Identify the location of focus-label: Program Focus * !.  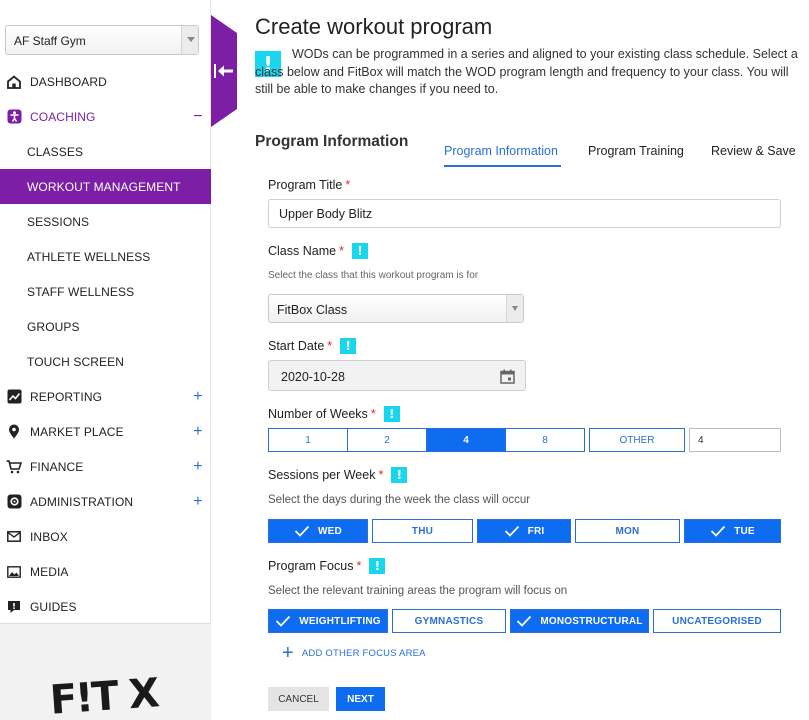
(327, 566).